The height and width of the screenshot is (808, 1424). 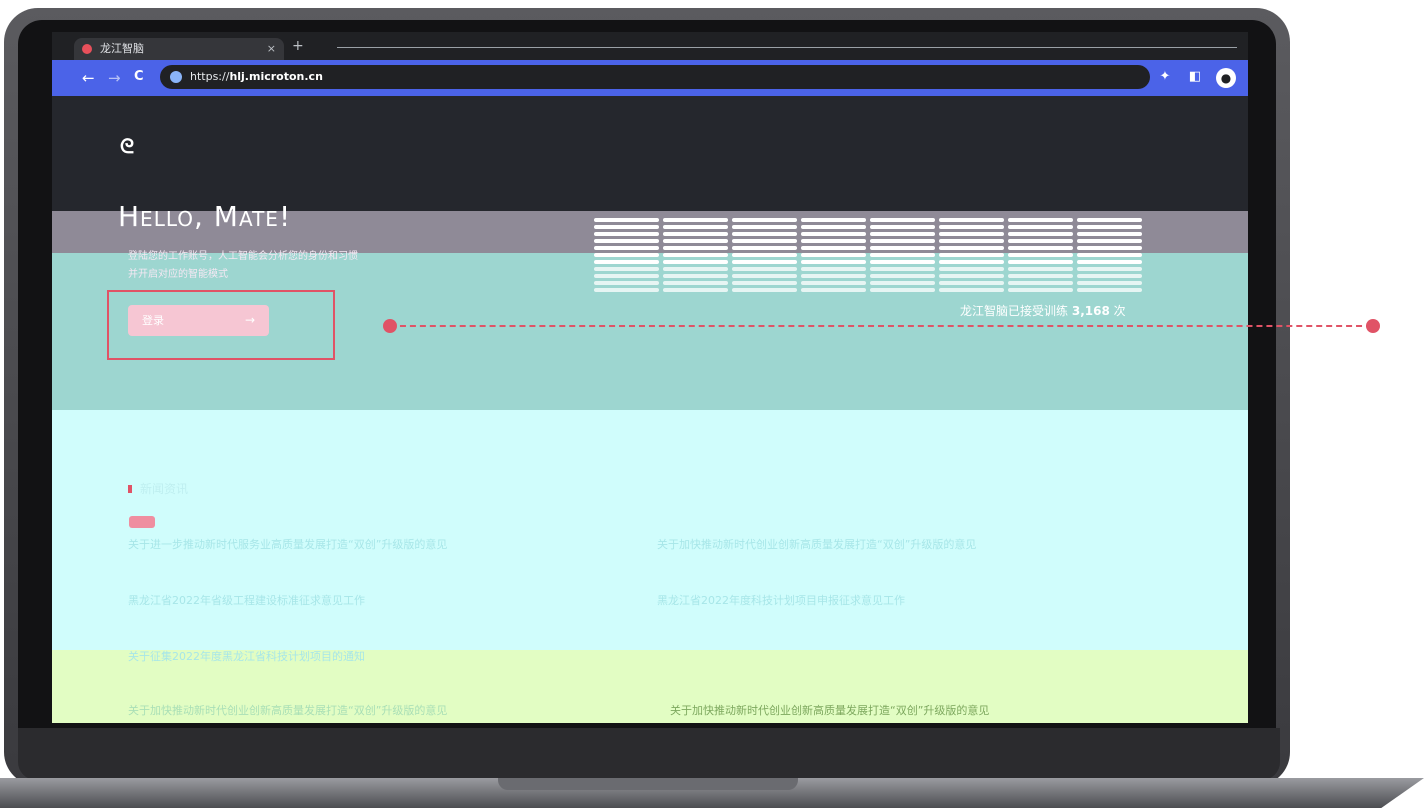 I want to click on login-button-label: 登录, so click(x=153, y=320).